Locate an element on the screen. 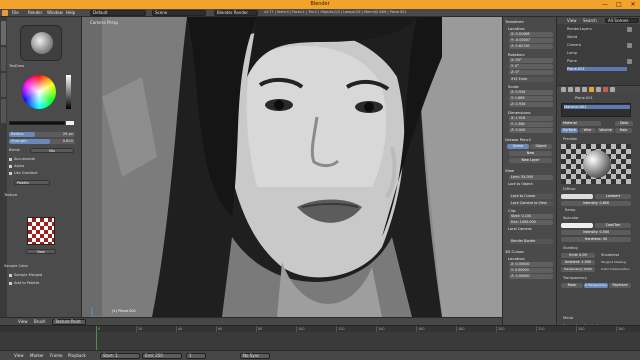  specular-shader-select: CookTorr is located at coordinates (613, 225).